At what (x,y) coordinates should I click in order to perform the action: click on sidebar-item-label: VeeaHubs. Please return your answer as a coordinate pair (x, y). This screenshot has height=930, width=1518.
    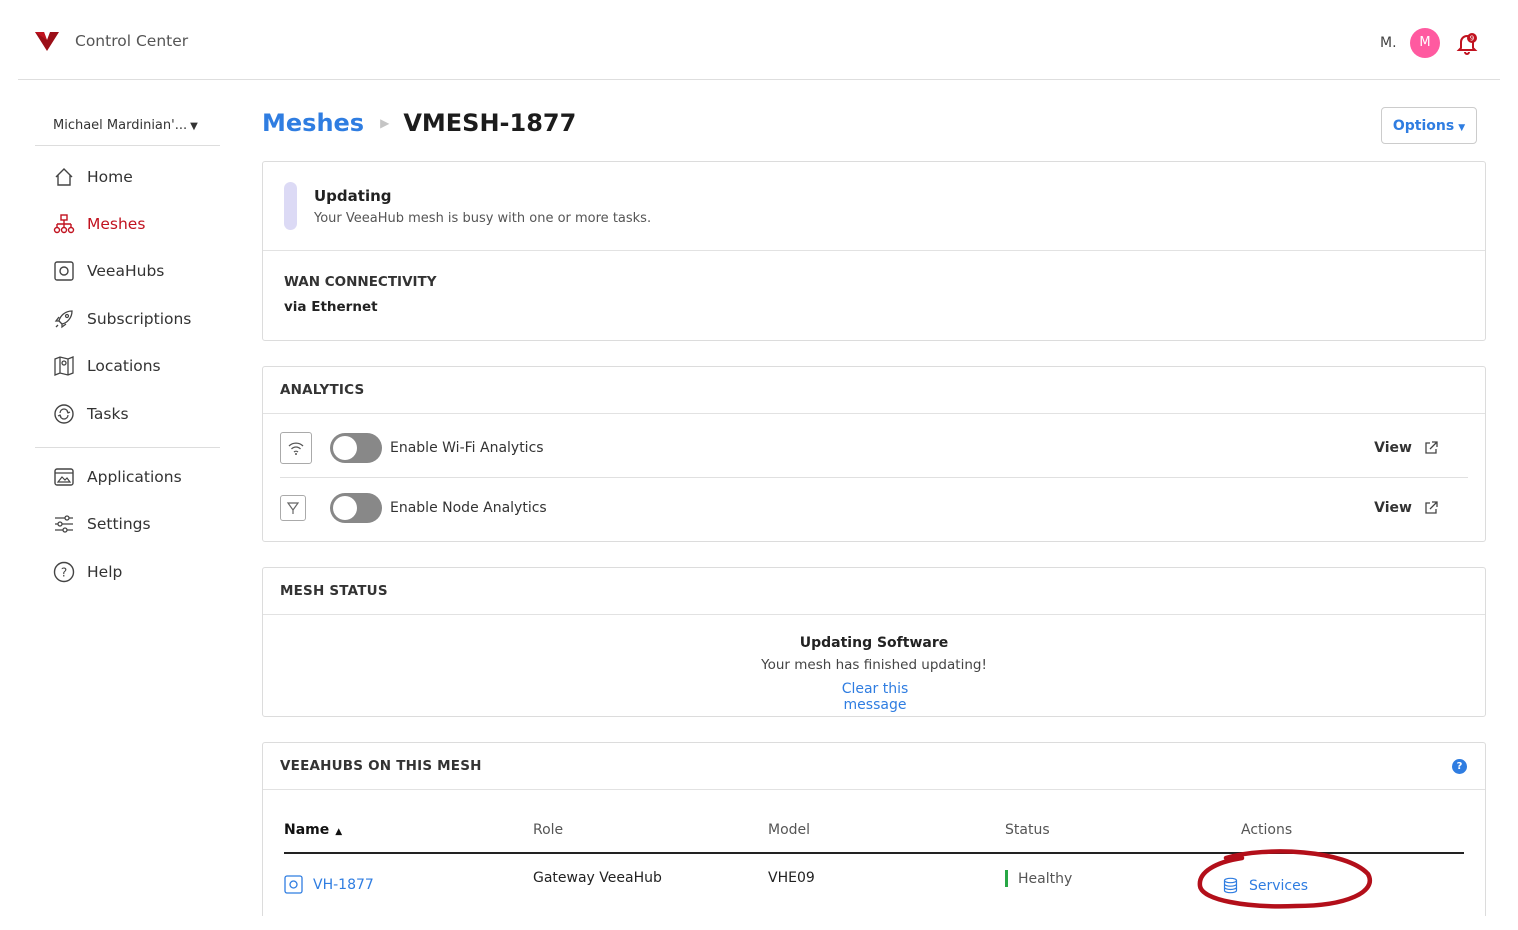
    Looking at the image, I should click on (126, 271).